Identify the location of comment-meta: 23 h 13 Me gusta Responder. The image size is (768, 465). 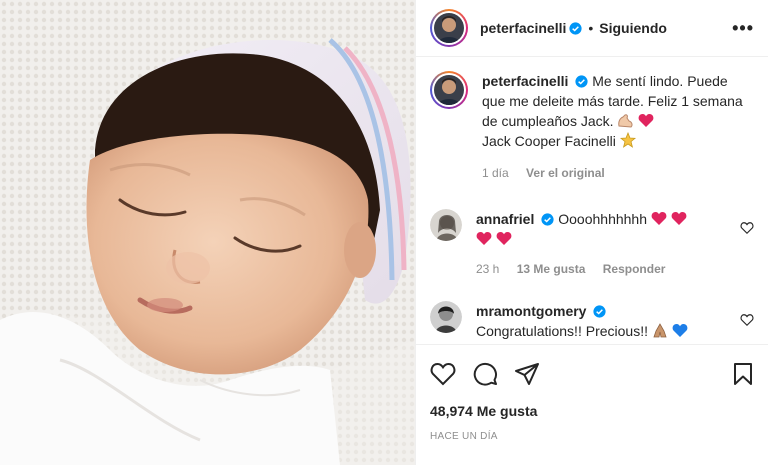
(615, 269).